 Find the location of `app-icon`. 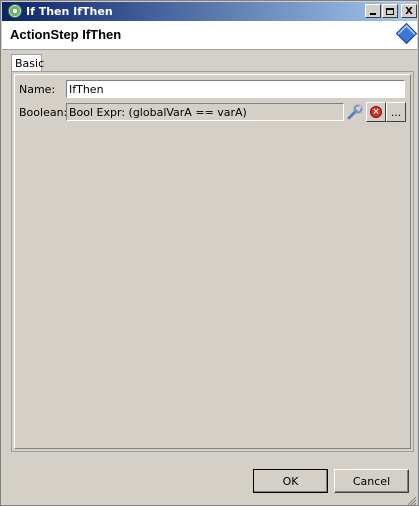

app-icon is located at coordinates (15, 11).